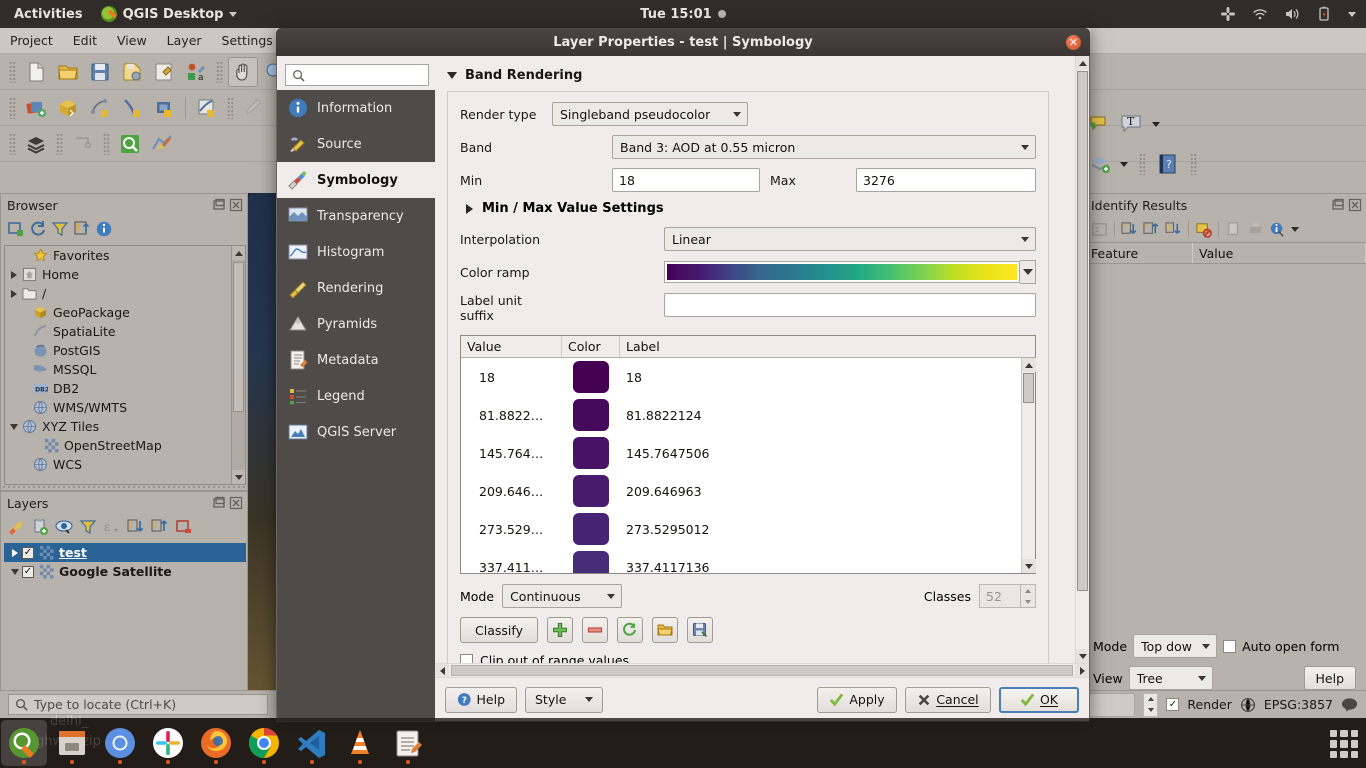 The image size is (1366, 768). What do you see at coordinates (125, 388) in the screenshot?
I see `browser-item-db2: DB2 DB2` at bounding box center [125, 388].